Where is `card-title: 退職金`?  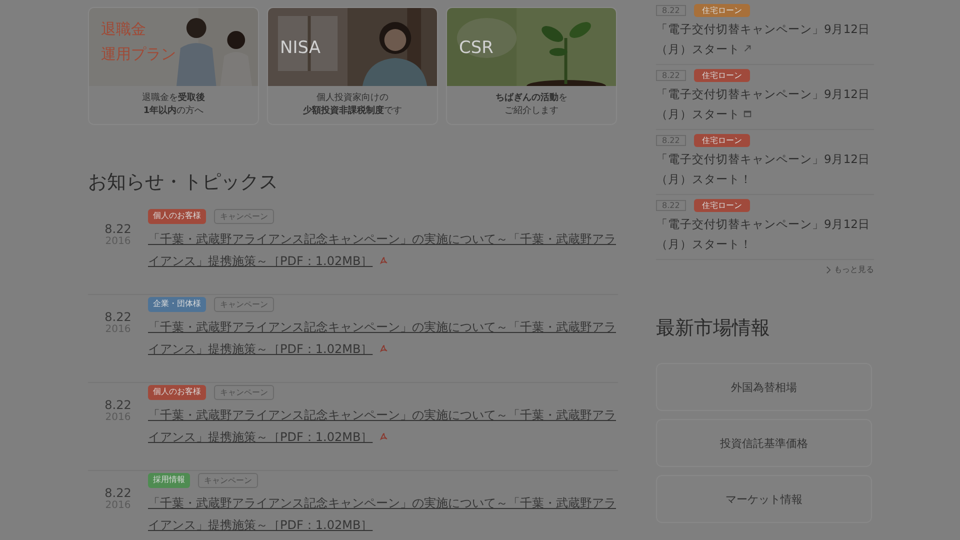 card-title: 退職金 is located at coordinates (124, 29).